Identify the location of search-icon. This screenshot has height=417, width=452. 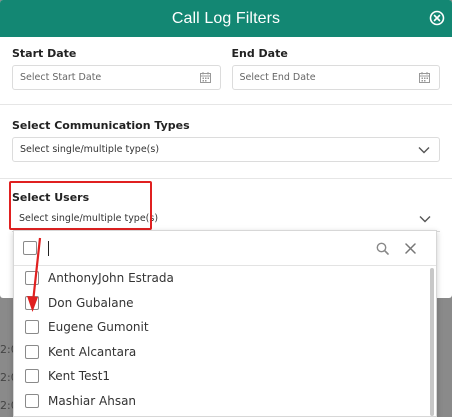
(382, 248).